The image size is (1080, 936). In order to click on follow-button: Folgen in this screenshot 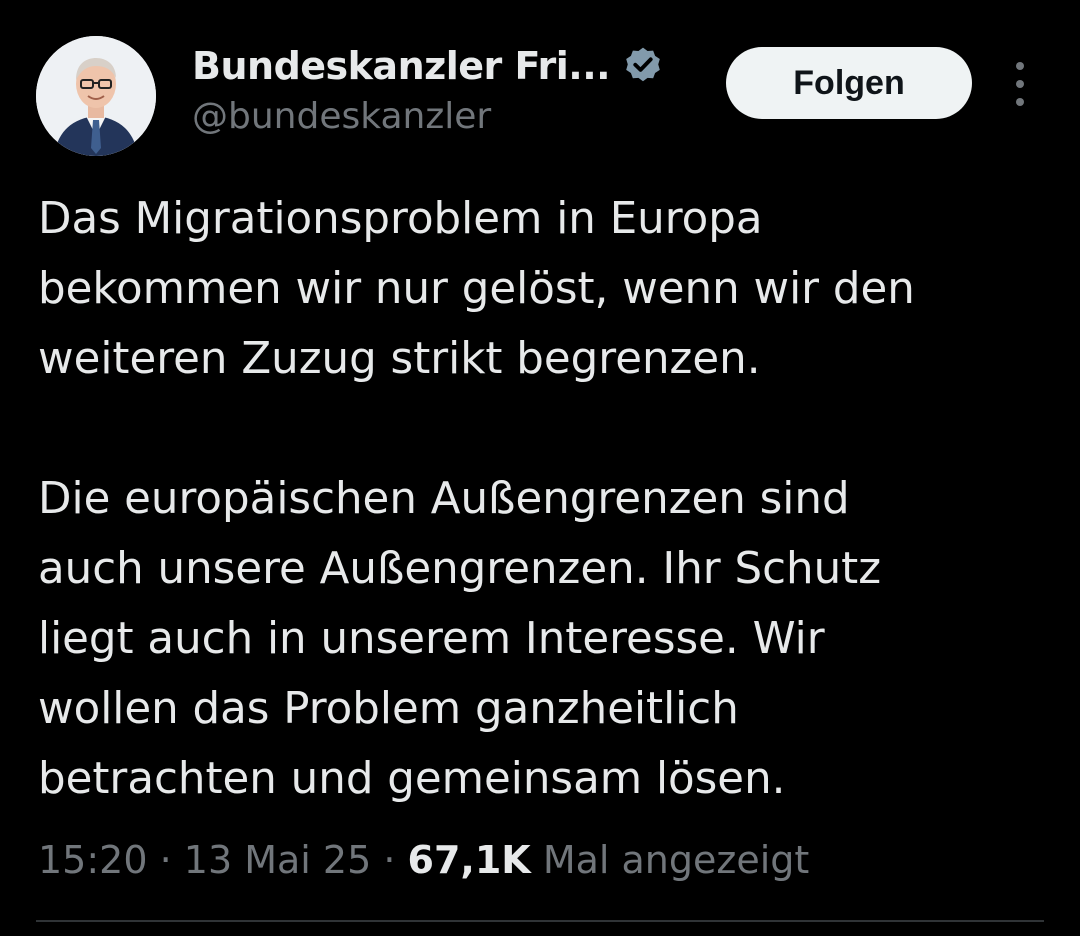, I will do `click(849, 83)`.